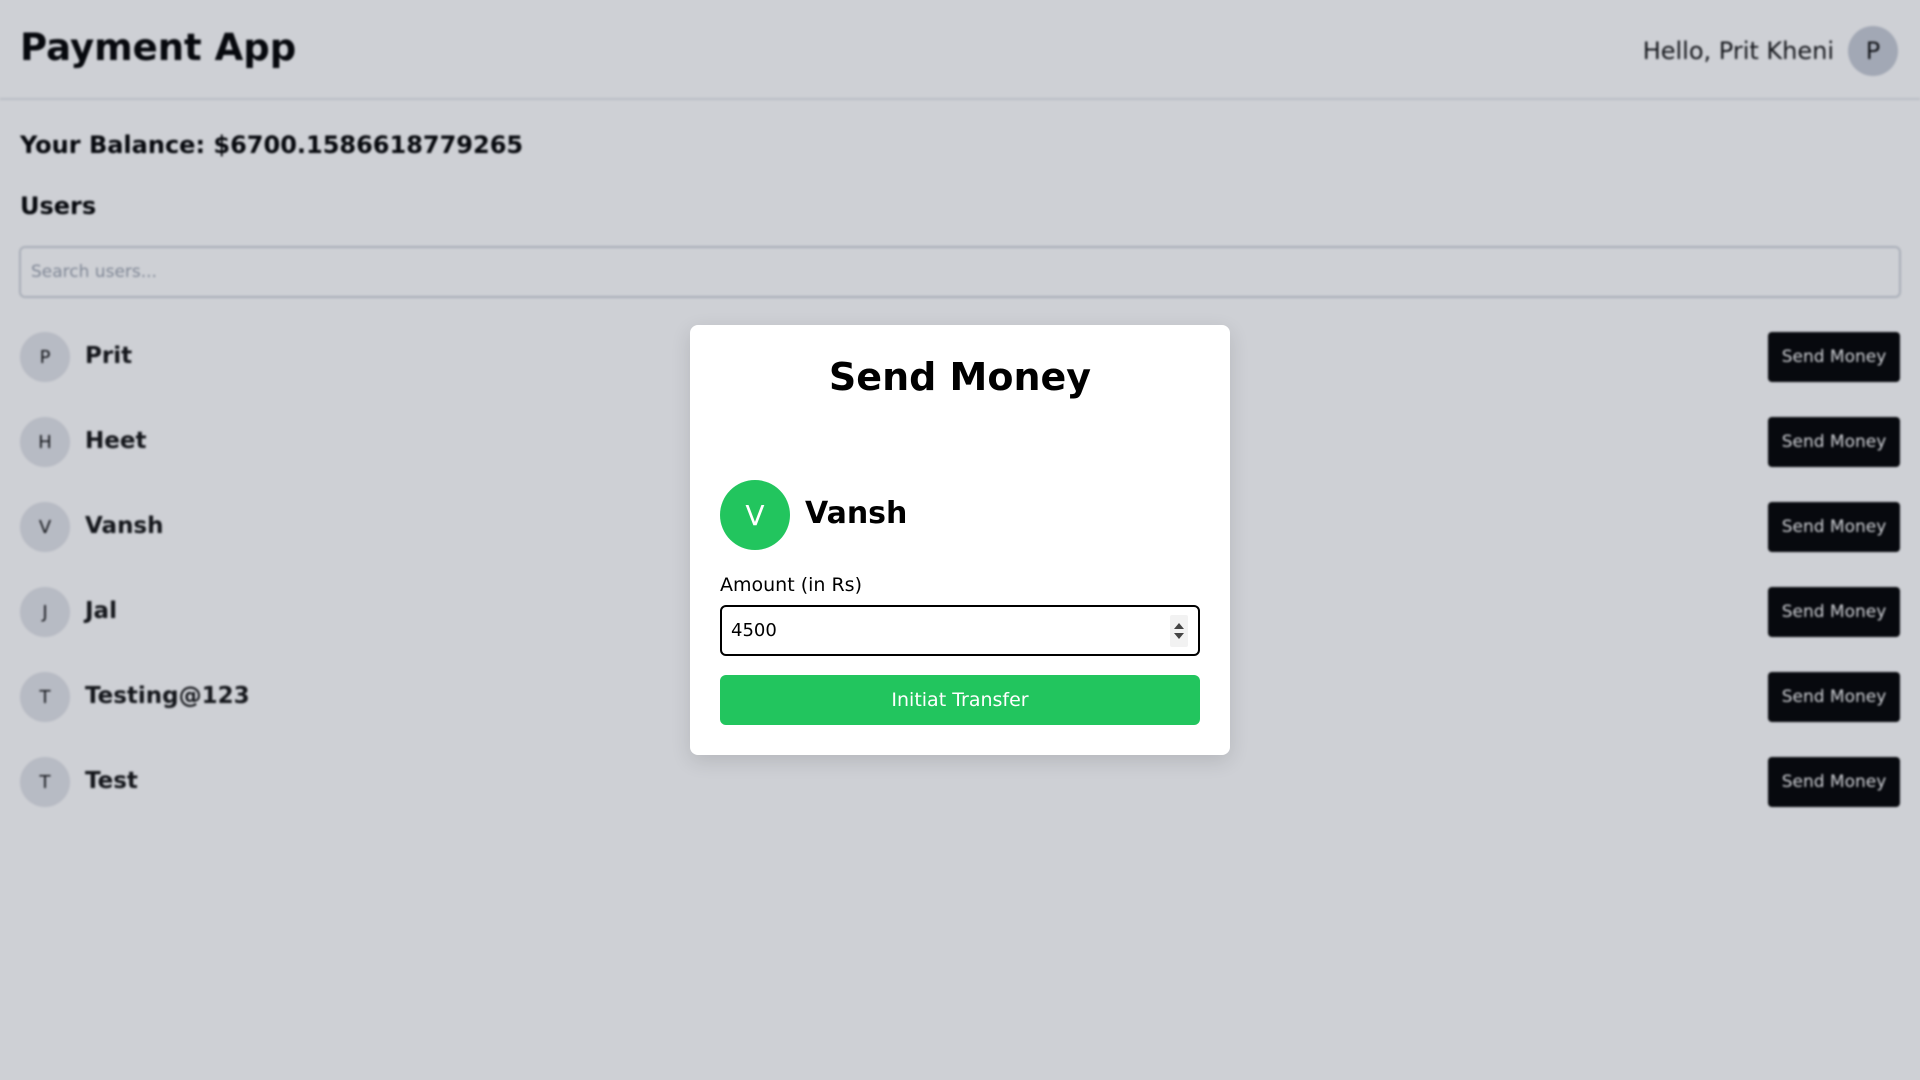 Image resolution: width=1920 pixels, height=1080 pixels. I want to click on recipient-avatar: V, so click(755, 515).